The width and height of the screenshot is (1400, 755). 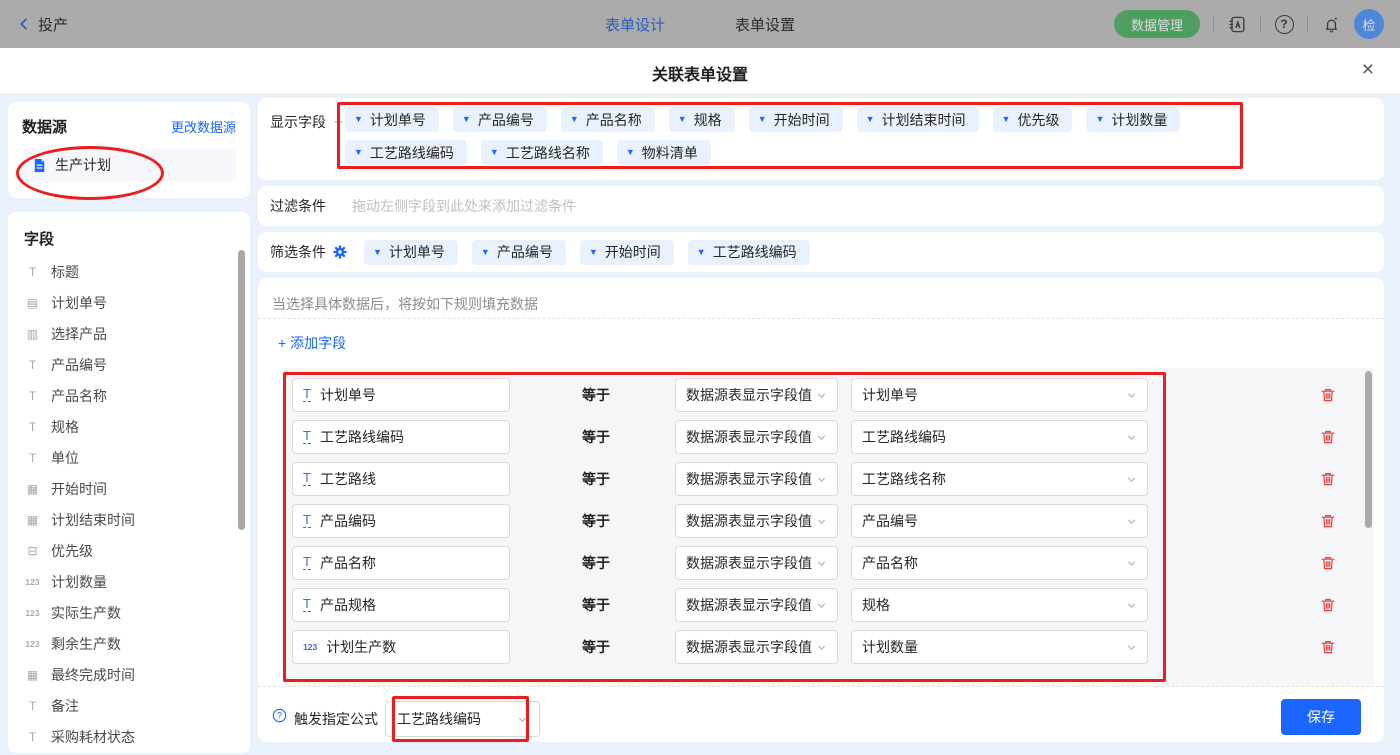 I want to click on select-field-icon: ⊟, so click(x=32, y=551).